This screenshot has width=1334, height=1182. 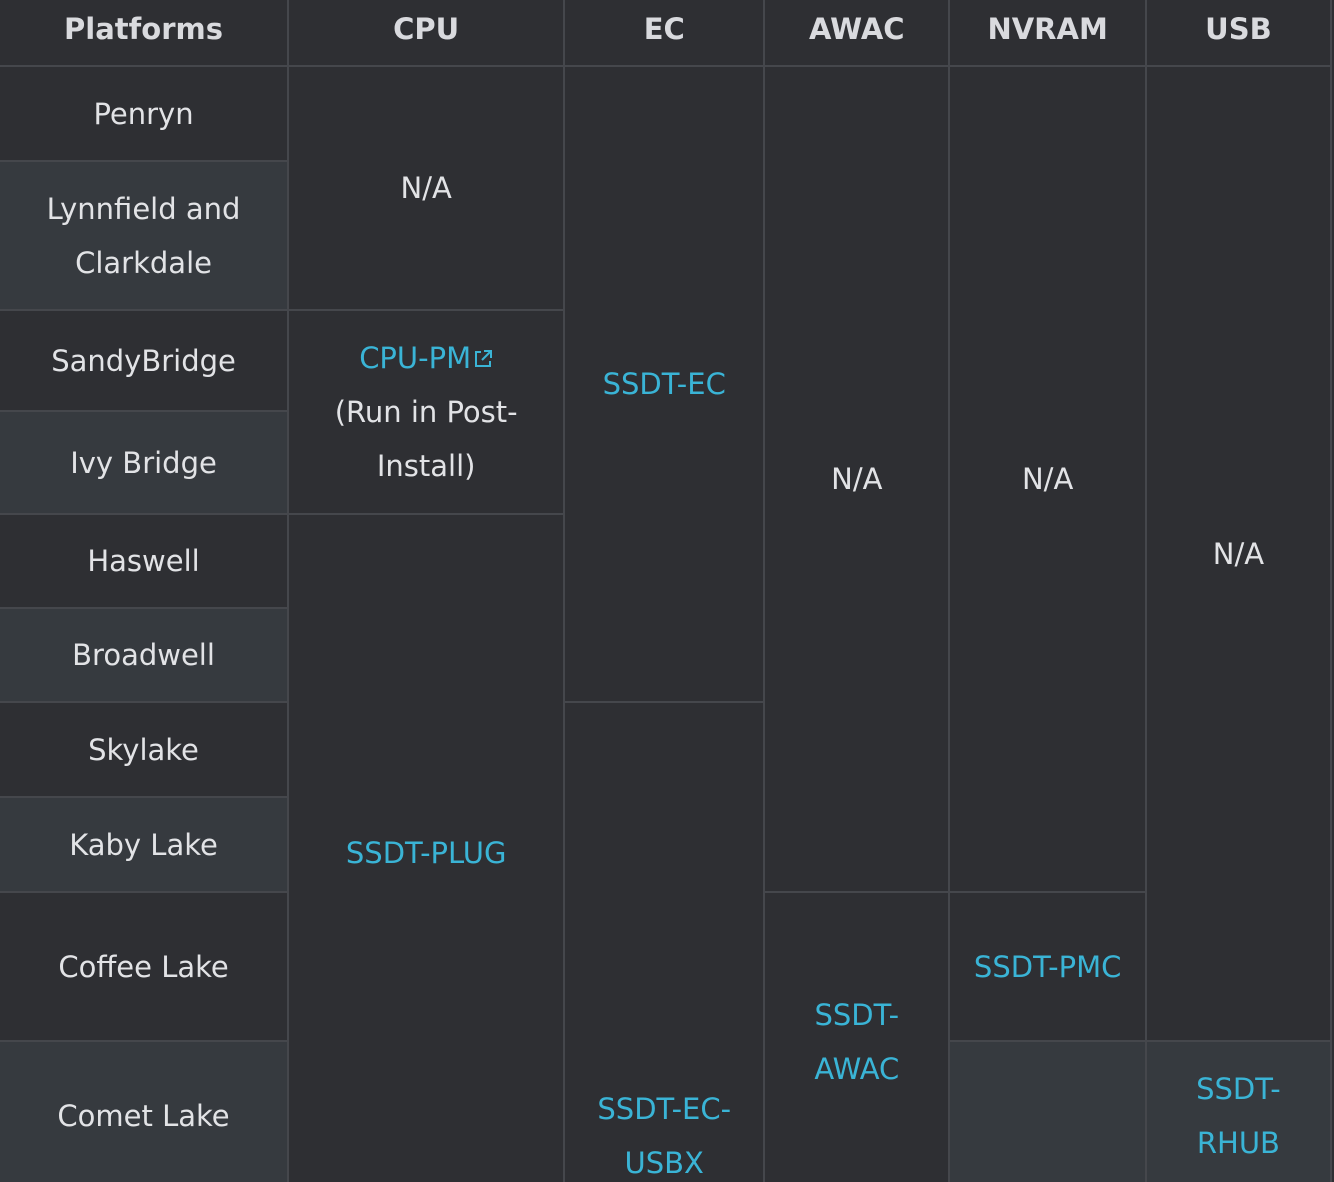 I want to click on platform-ivy-bridge: Ivy Bridge, so click(x=145, y=462).